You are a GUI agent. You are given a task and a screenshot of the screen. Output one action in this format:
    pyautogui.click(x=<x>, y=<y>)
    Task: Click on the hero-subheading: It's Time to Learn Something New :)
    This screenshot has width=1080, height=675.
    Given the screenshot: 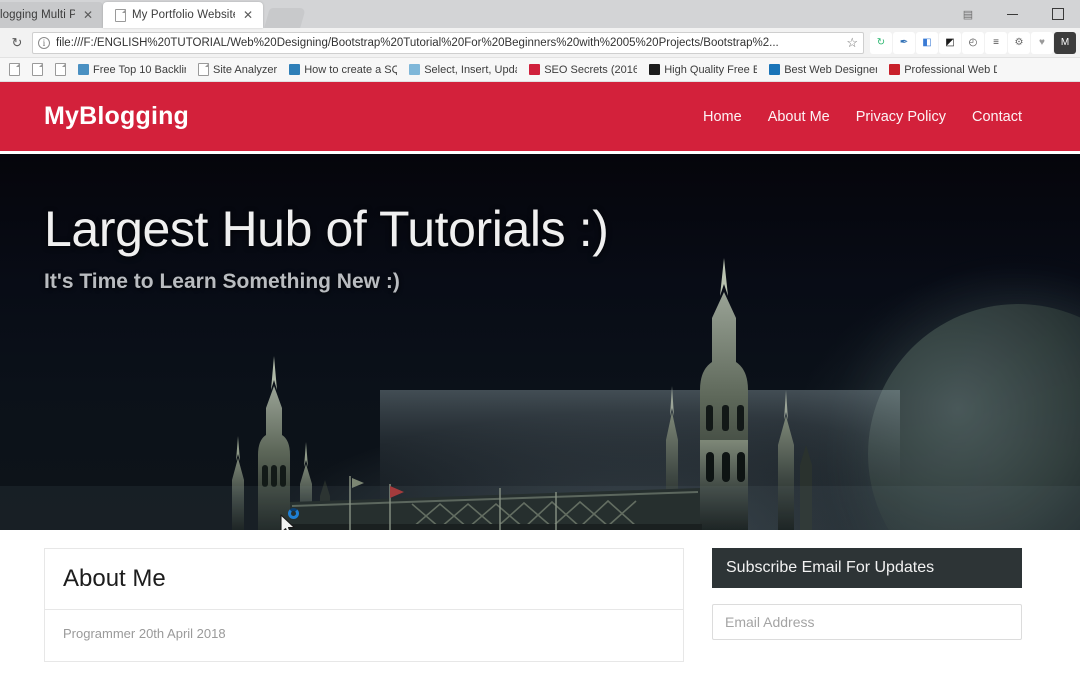 What is the action you would take?
    pyautogui.click(x=222, y=281)
    